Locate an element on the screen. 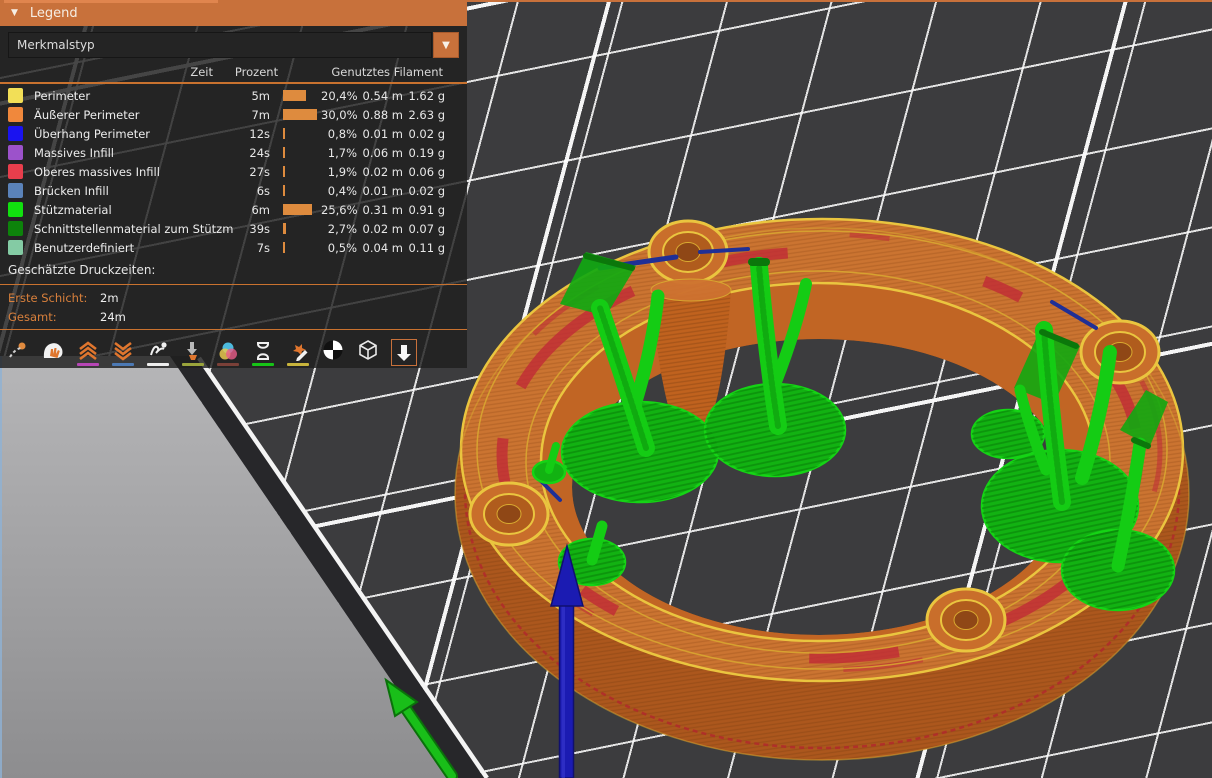  ring-boss-left is located at coordinates (509, 514).